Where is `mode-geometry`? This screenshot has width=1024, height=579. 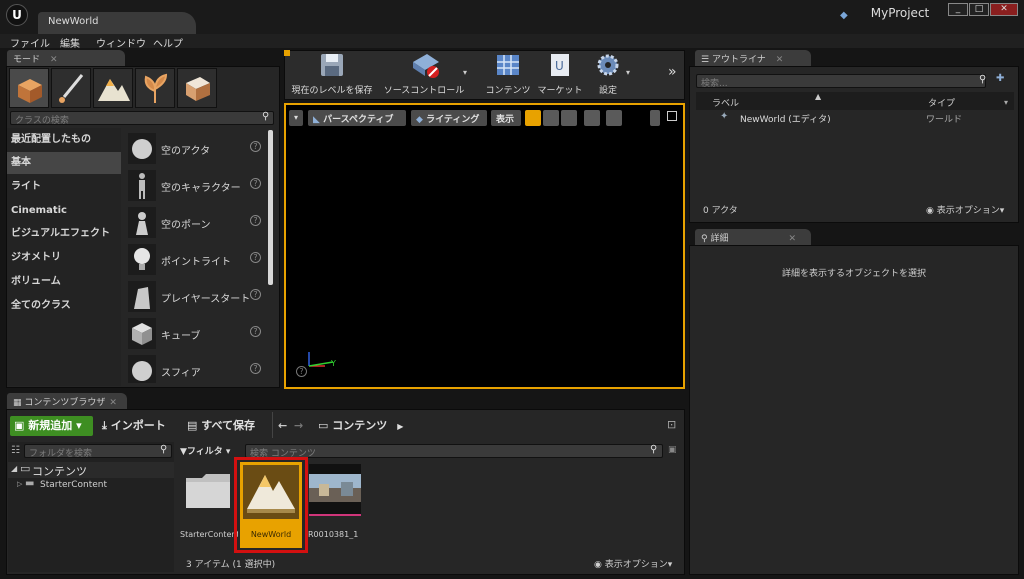
mode-geometry is located at coordinates (197, 88).